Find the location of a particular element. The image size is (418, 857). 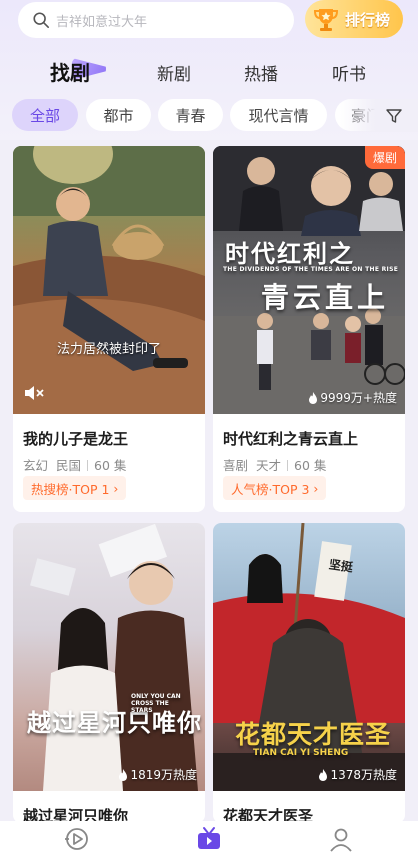

poster-subtitle: ONLY YOU CAN CROSS THE STARS is located at coordinates (156, 703).